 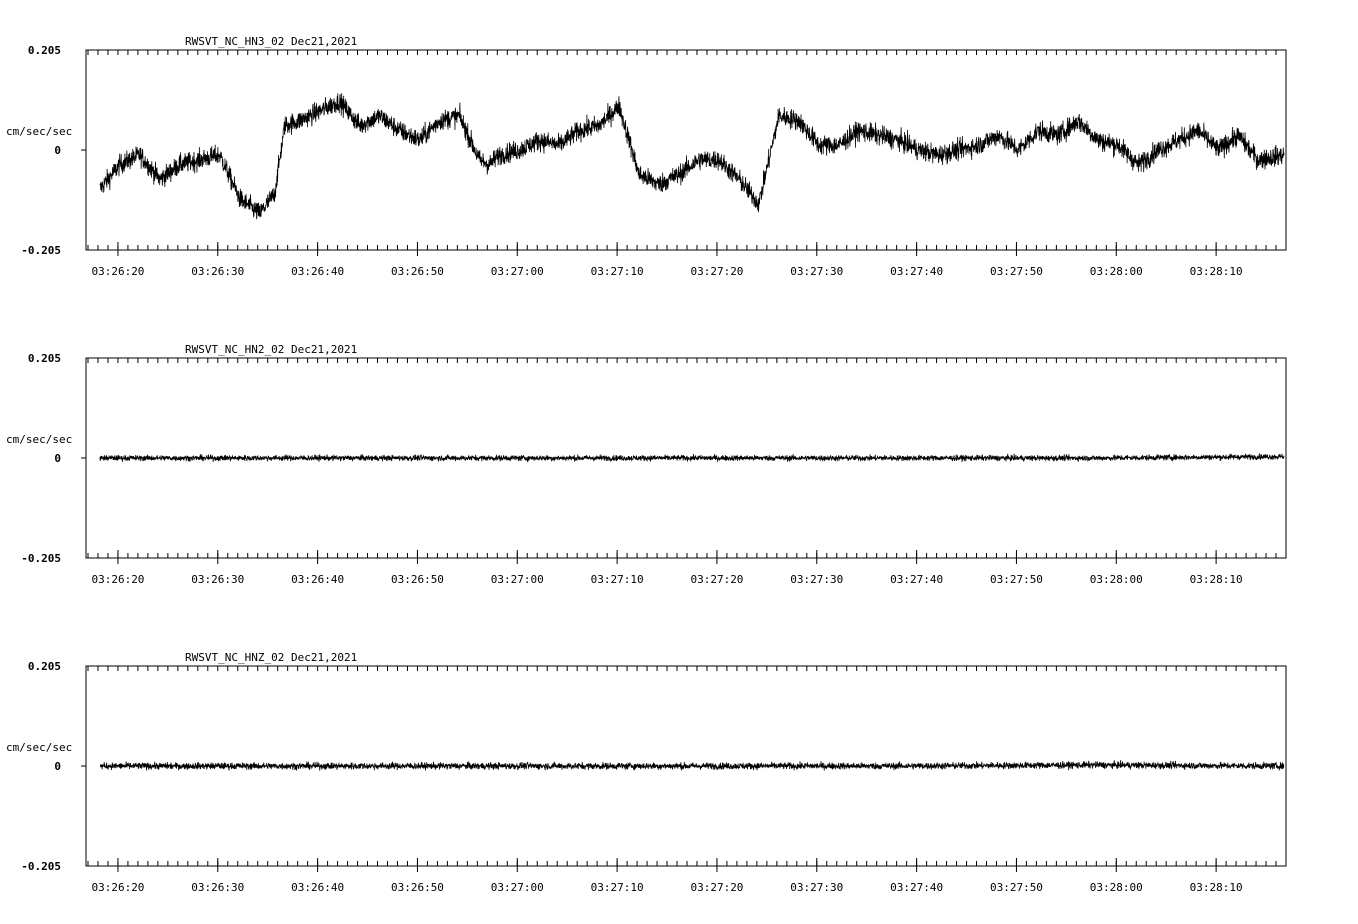 What do you see at coordinates (271, 349) in the screenshot?
I see `chart-title: RWSVT_NC_HN2_02 Dec21,2021` at bounding box center [271, 349].